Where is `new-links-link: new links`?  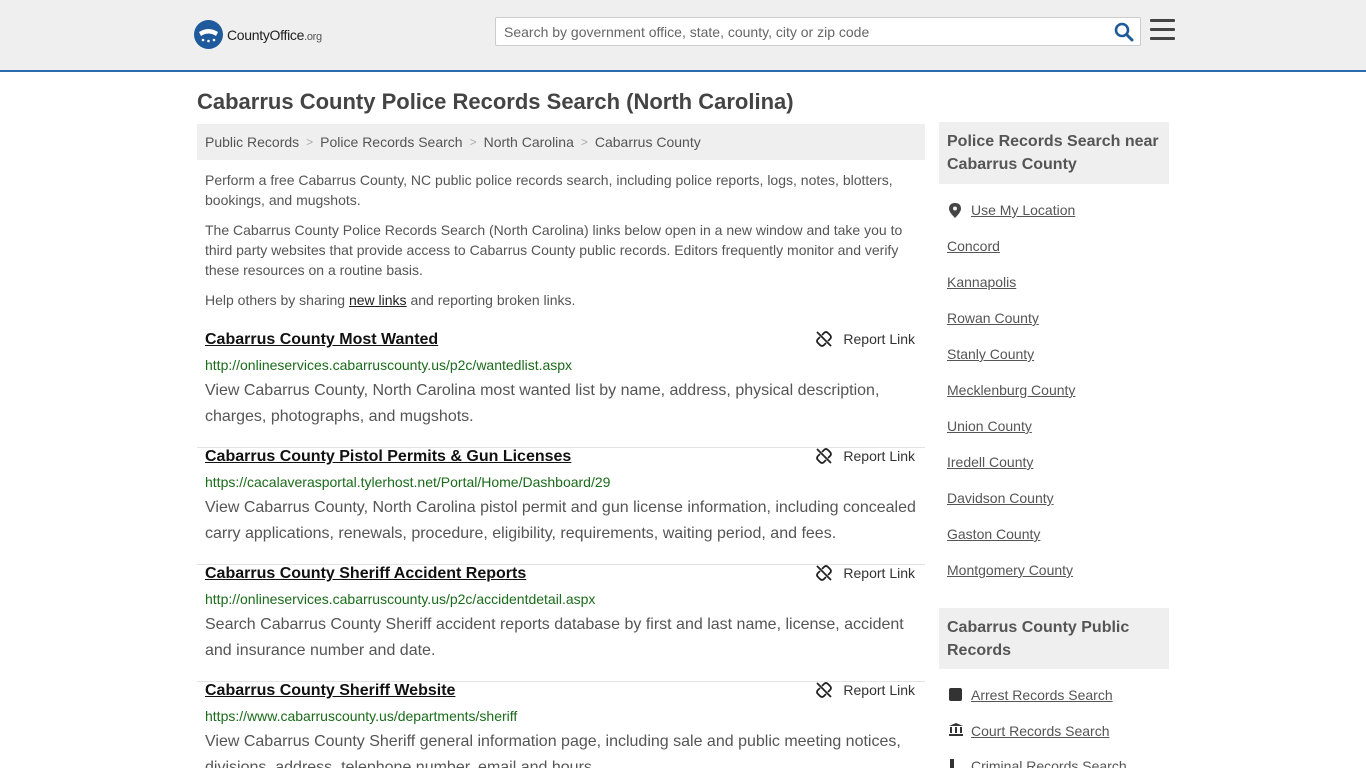
new-links-link: new links is located at coordinates (378, 300).